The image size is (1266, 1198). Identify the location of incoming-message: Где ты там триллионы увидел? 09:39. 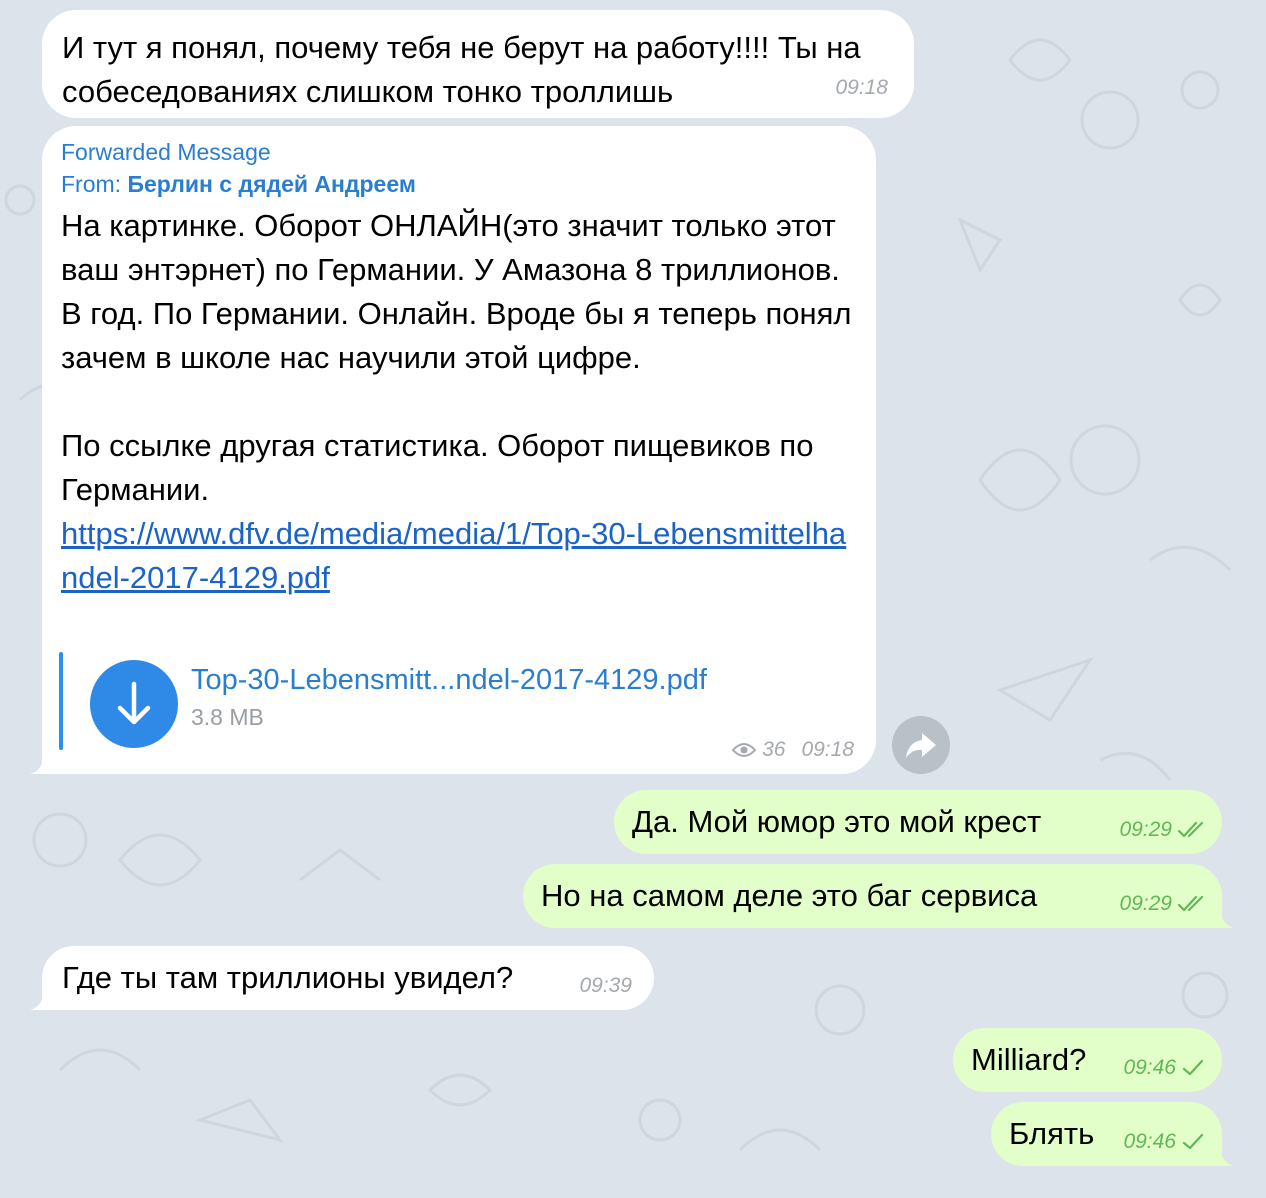
(342, 978).